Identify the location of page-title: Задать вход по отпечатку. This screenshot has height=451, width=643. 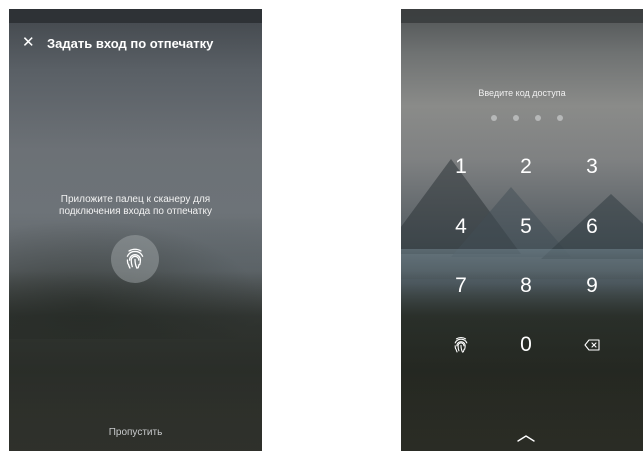
(130, 43).